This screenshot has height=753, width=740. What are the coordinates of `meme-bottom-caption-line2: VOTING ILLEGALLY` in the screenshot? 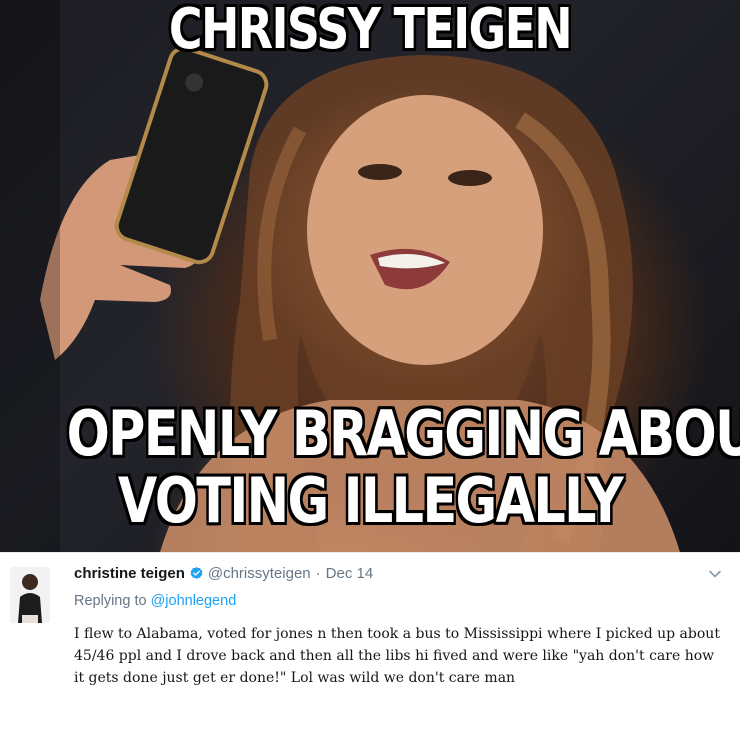 It's located at (370, 500).